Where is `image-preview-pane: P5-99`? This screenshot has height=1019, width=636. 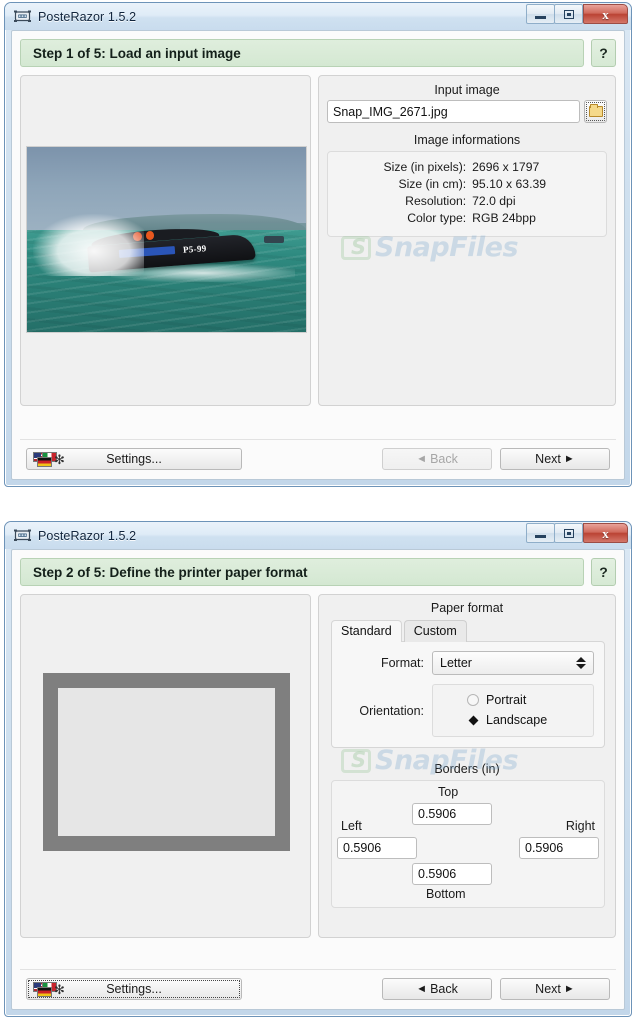
image-preview-pane: P5-99 is located at coordinates (165, 240).